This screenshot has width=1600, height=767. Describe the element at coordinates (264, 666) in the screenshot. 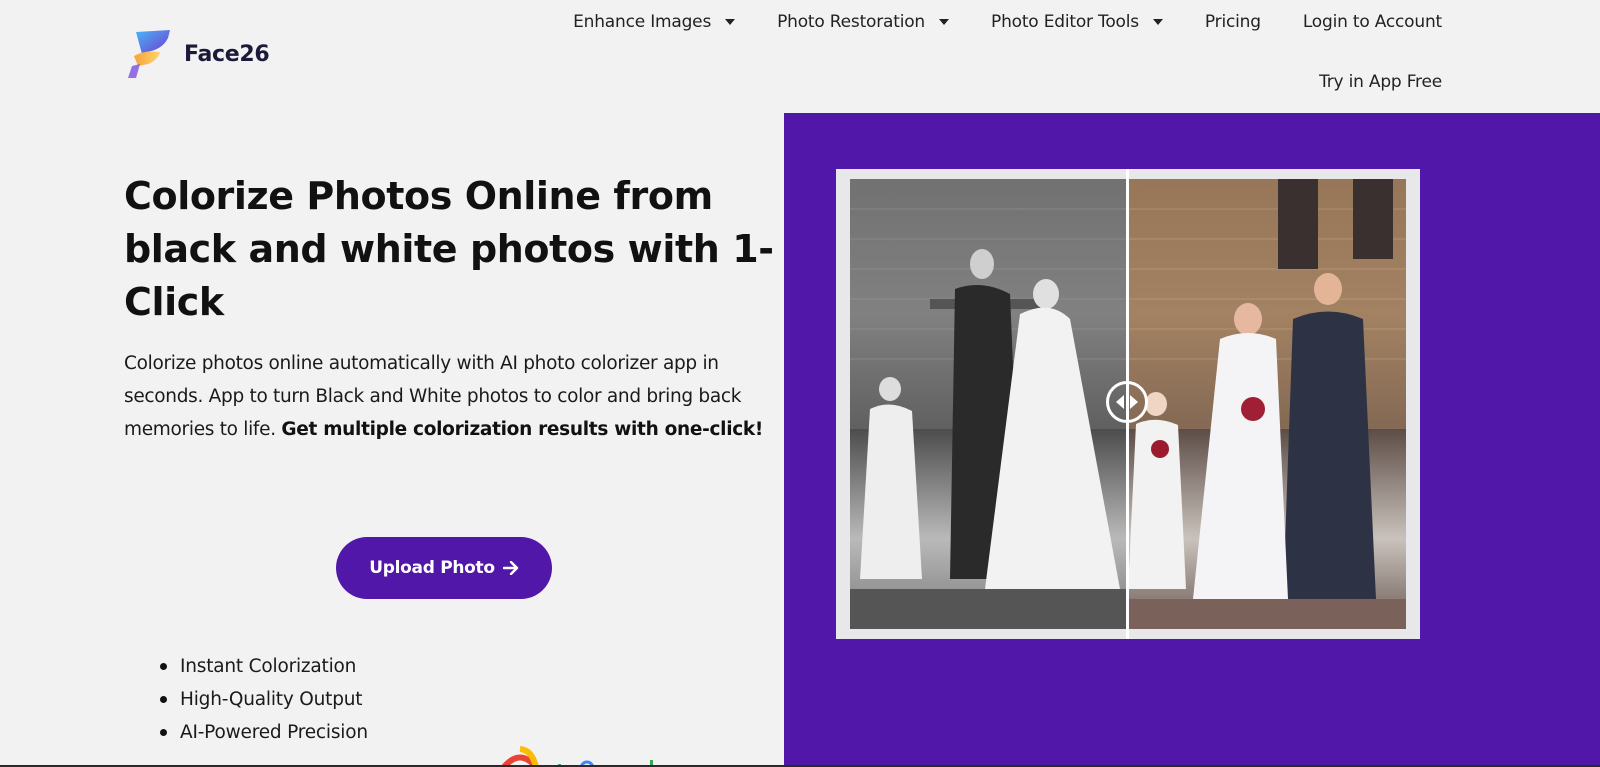

I see `feature-item: Instant Colorization` at that location.